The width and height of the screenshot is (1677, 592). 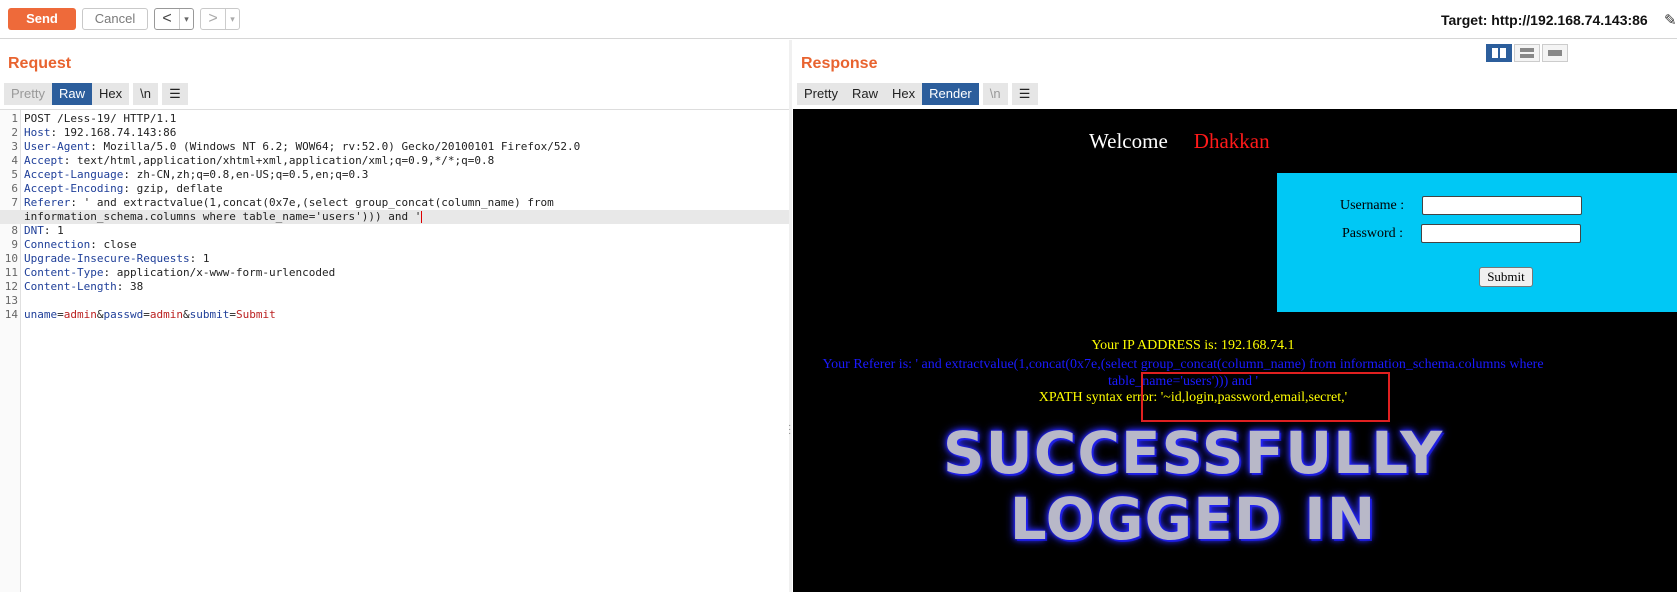 What do you see at coordinates (1544, 20) in the screenshot?
I see `target-label: Target: http://192.168.74.143:86` at bounding box center [1544, 20].